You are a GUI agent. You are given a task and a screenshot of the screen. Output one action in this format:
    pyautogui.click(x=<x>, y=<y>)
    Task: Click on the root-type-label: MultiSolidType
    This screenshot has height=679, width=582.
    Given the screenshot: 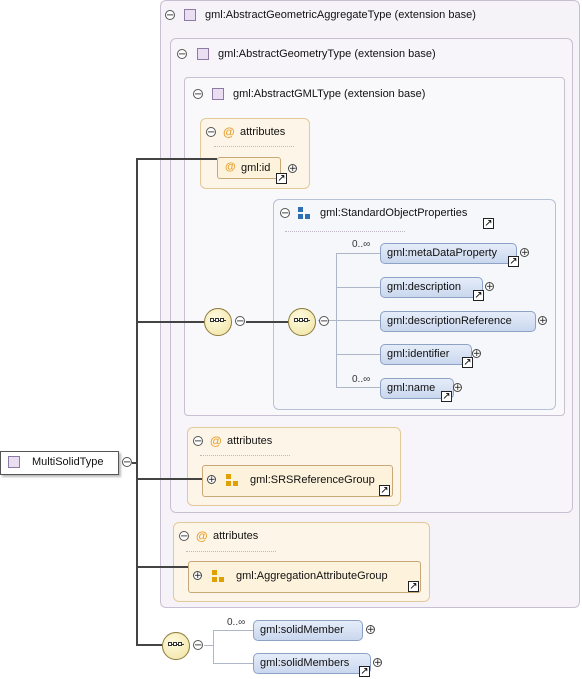 What is the action you would take?
    pyautogui.click(x=68, y=462)
    